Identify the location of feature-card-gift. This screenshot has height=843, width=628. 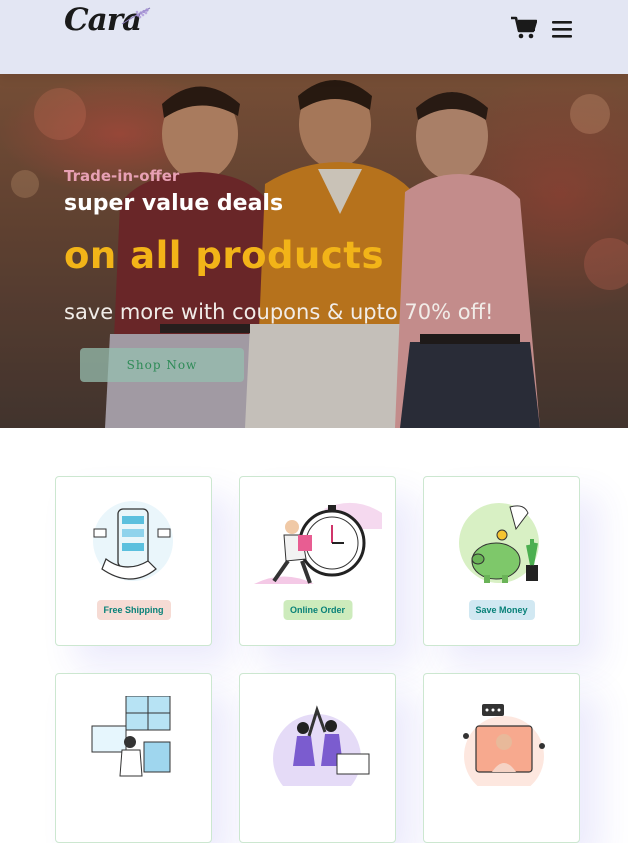
(133, 758).